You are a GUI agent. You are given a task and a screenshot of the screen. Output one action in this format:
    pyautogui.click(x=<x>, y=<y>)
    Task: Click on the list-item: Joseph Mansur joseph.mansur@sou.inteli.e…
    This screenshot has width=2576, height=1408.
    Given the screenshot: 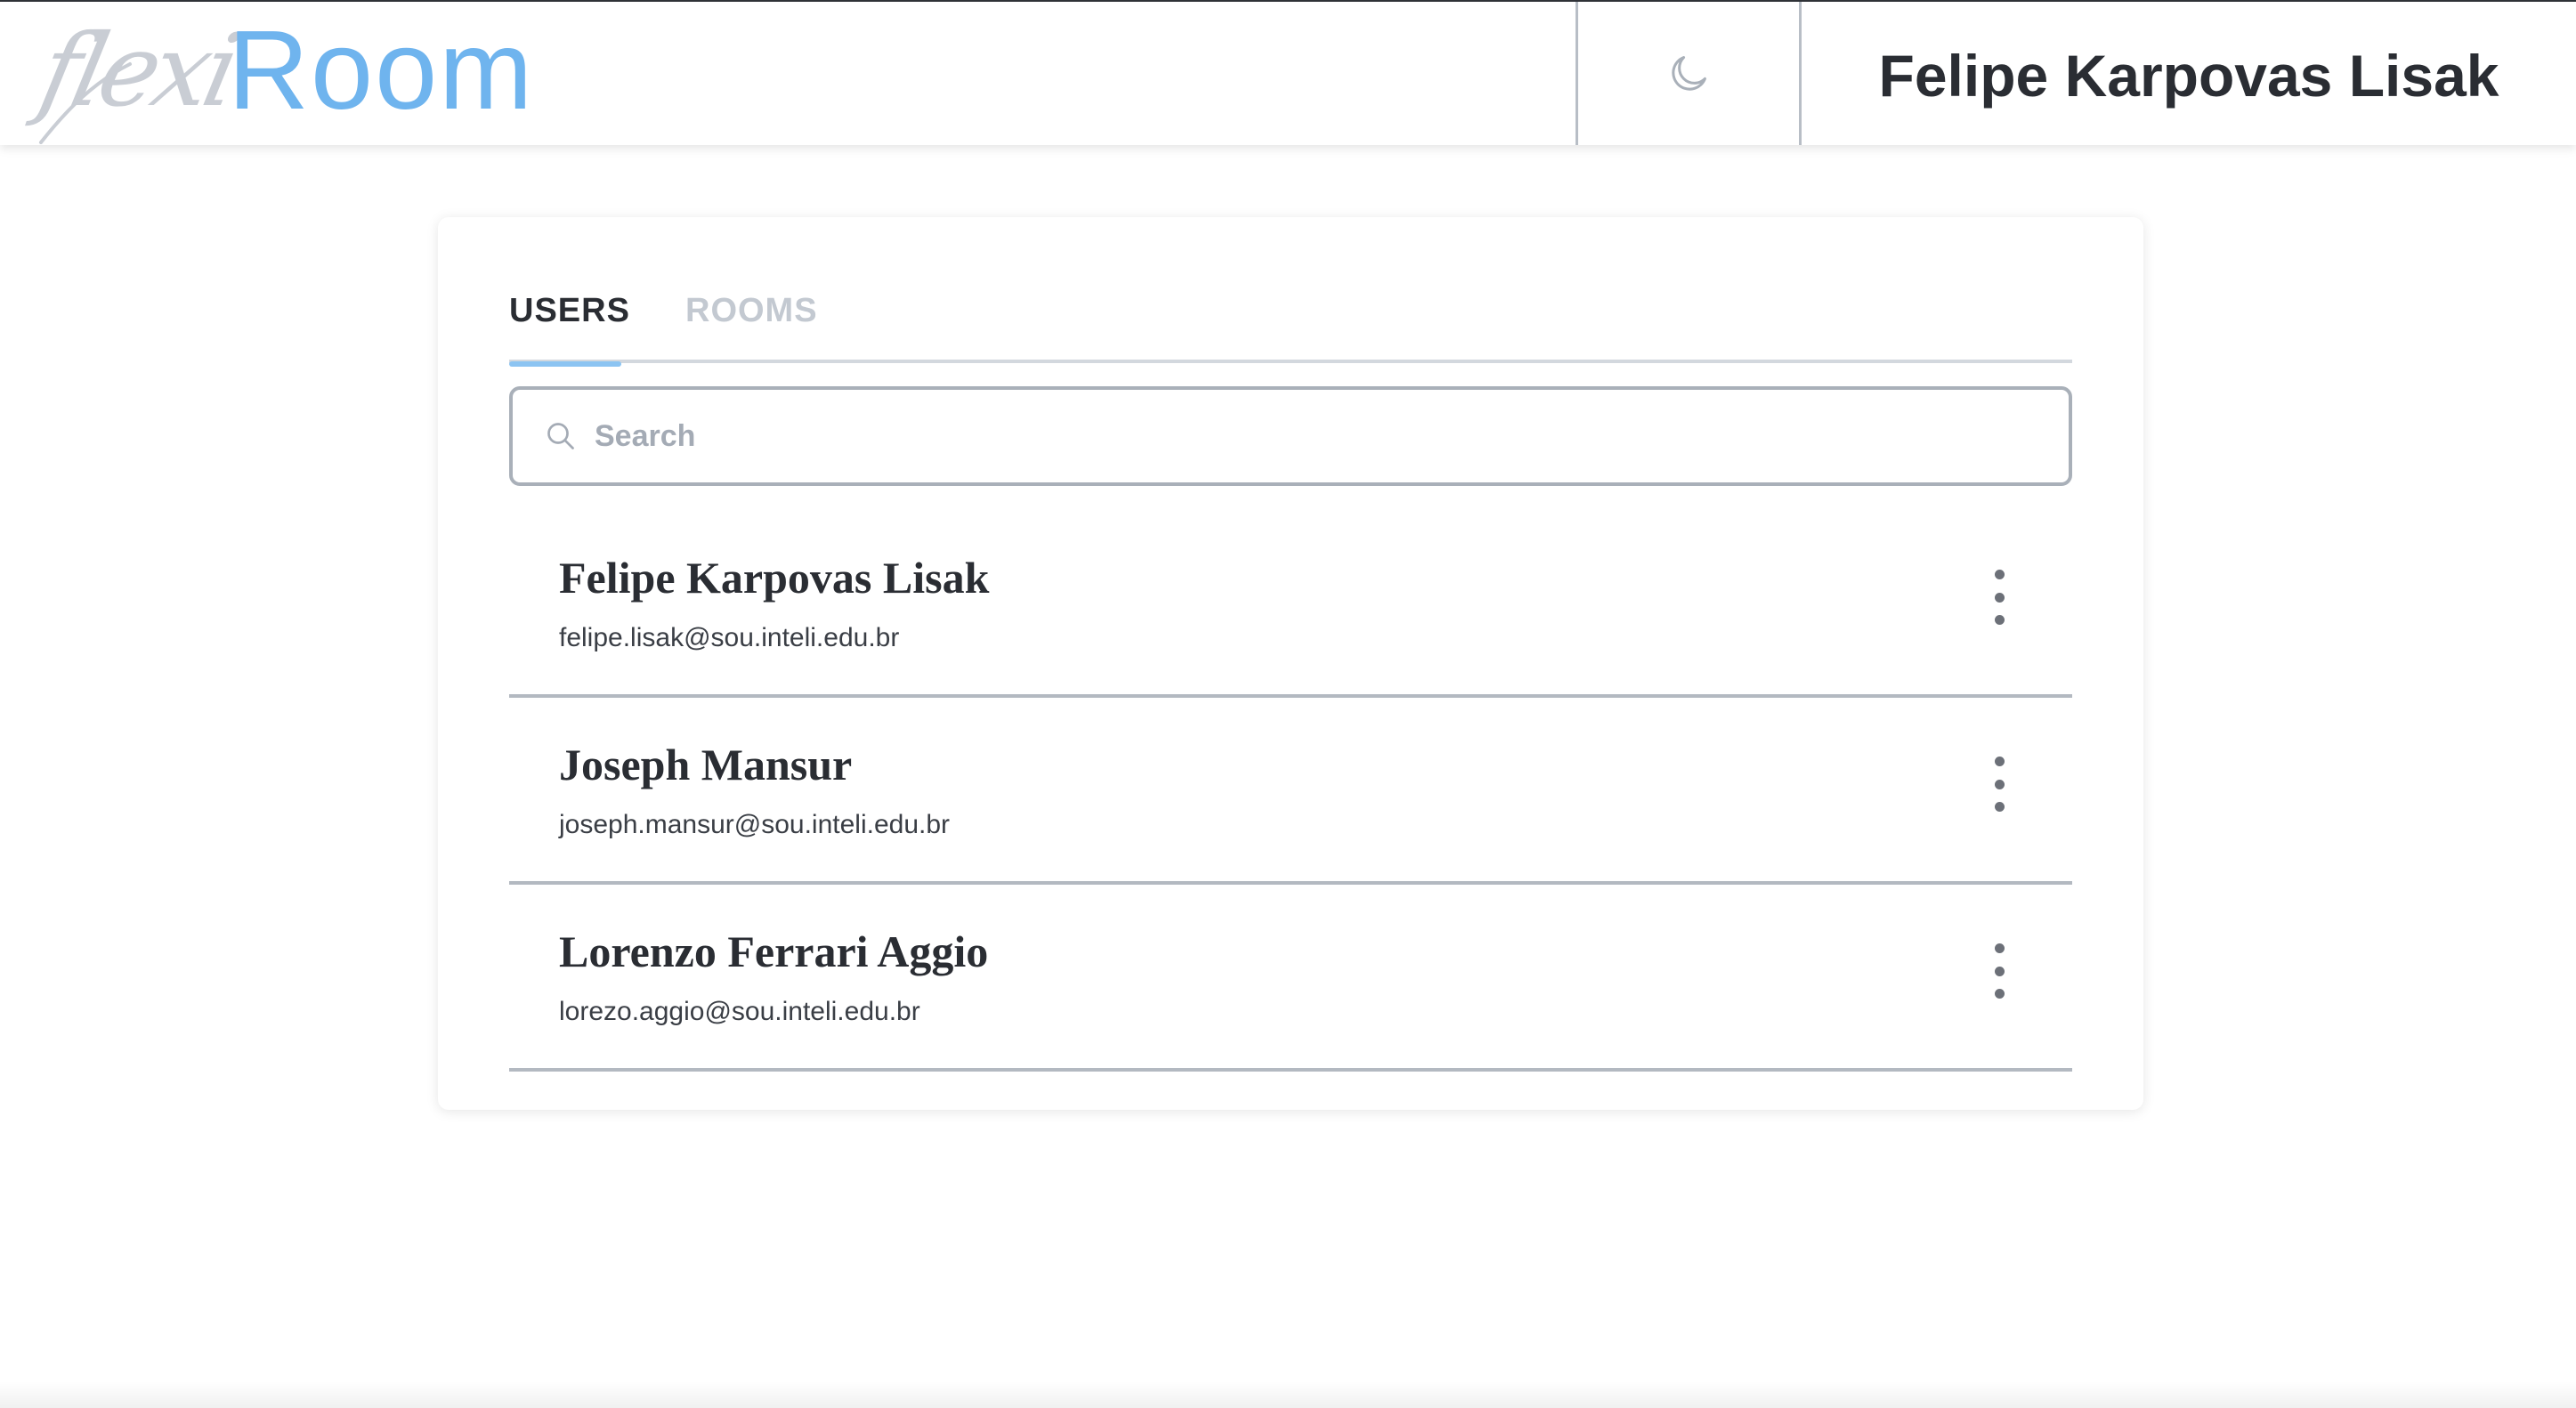 What is the action you would take?
    pyautogui.click(x=1290, y=791)
    